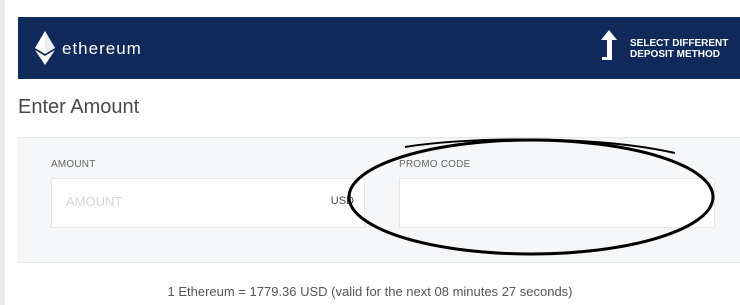 This screenshot has height=305, width=740. I want to click on select-deposit-method-button: SELECT DIFFERENT DEPOSIT METHOD, so click(665, 49).